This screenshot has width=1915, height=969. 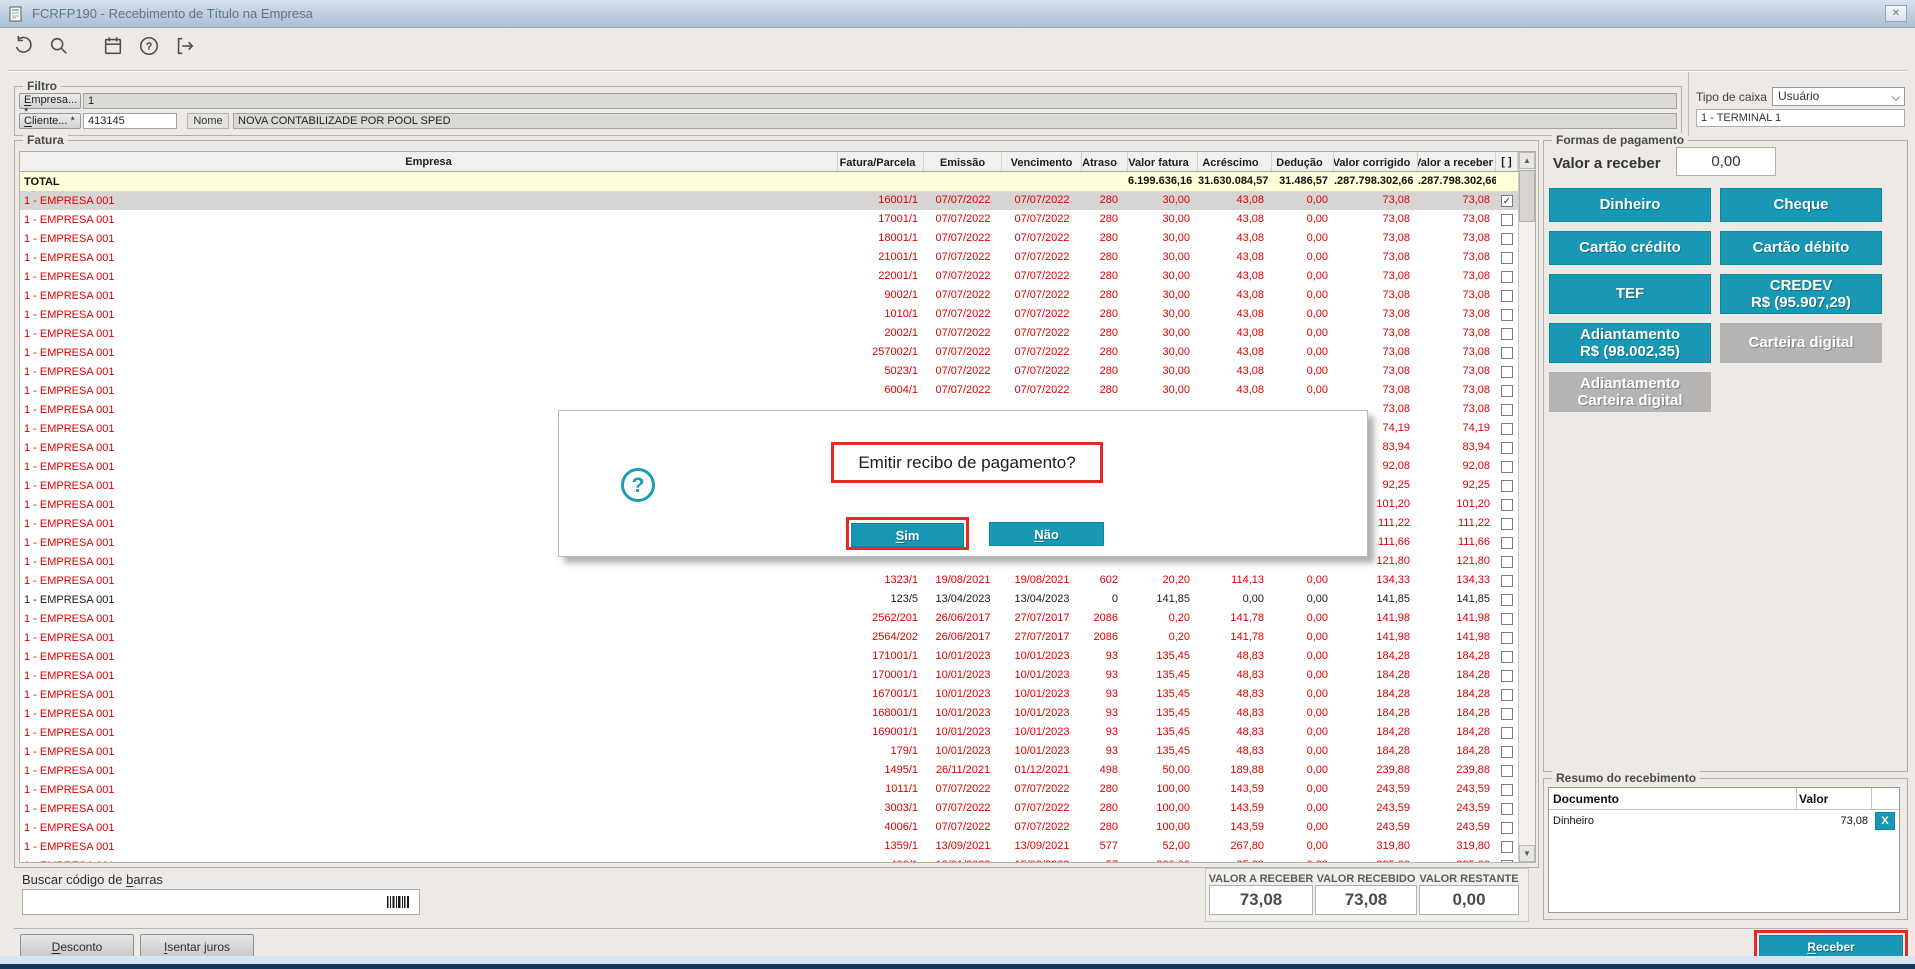 I want to click on calendar-icon, so click(x=113, y=46).